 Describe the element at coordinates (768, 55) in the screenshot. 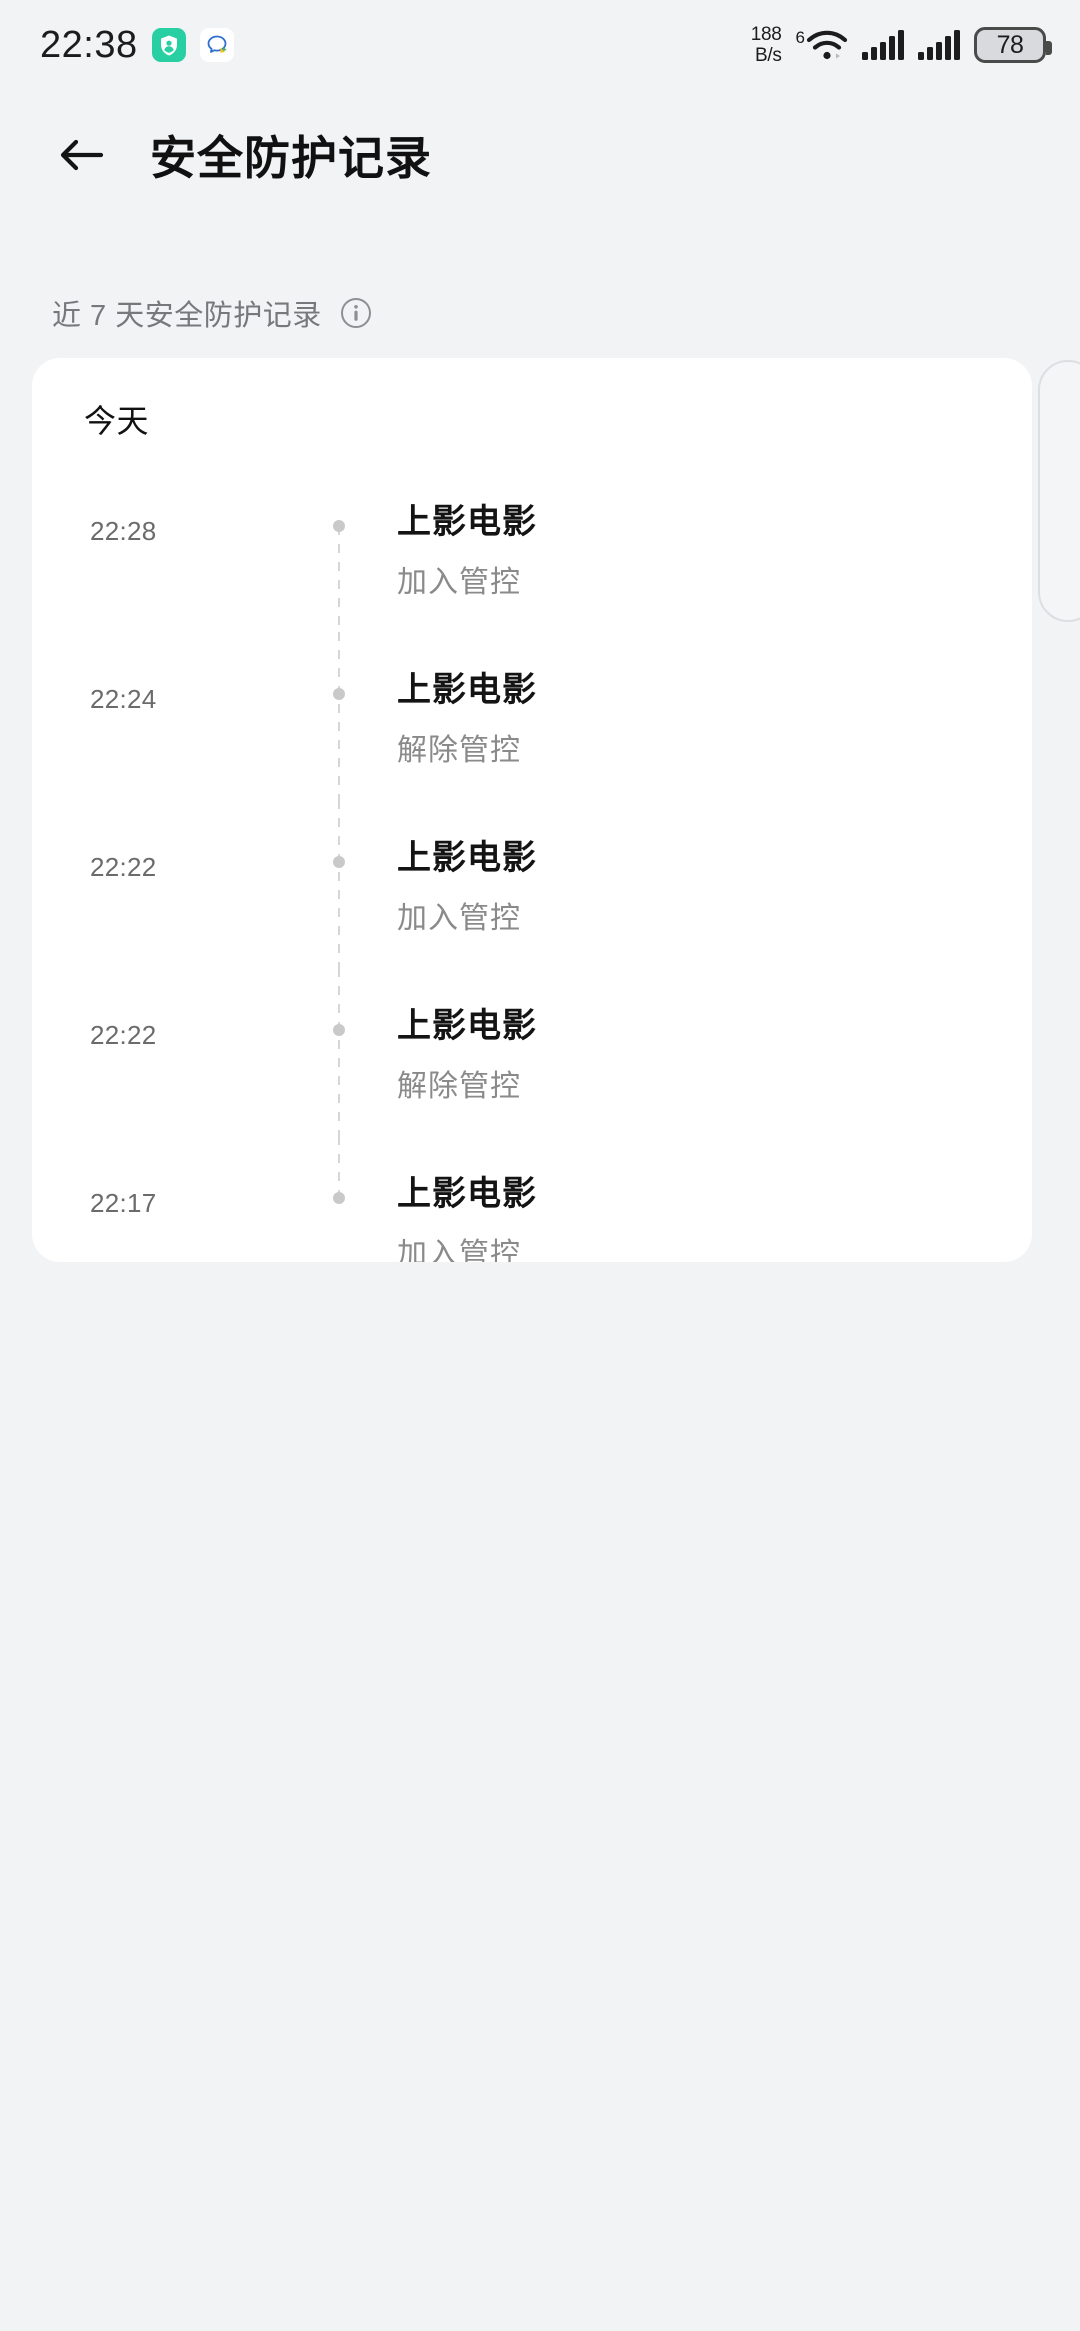

I see `network-speed-unit: B/s` at that location.